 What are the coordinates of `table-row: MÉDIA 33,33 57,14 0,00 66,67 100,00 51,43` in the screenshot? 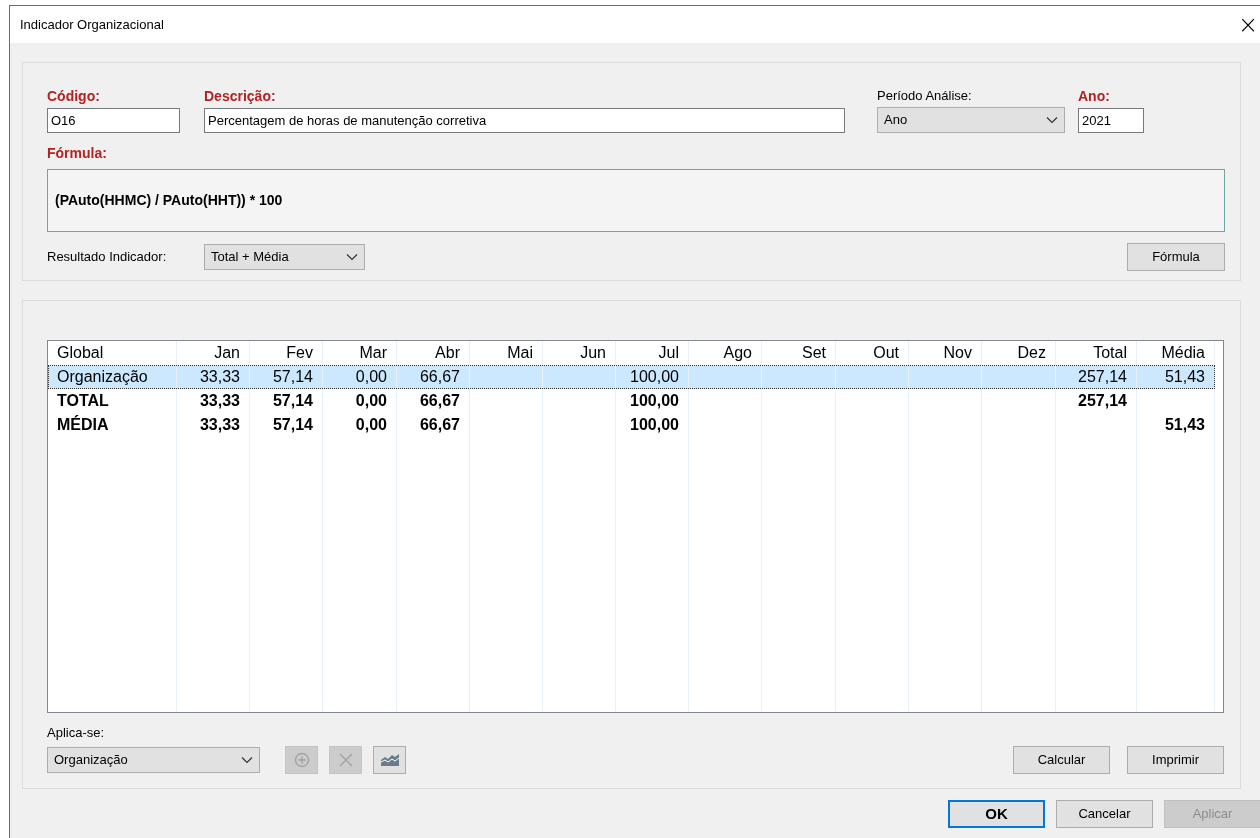 It's located at (631, 425).